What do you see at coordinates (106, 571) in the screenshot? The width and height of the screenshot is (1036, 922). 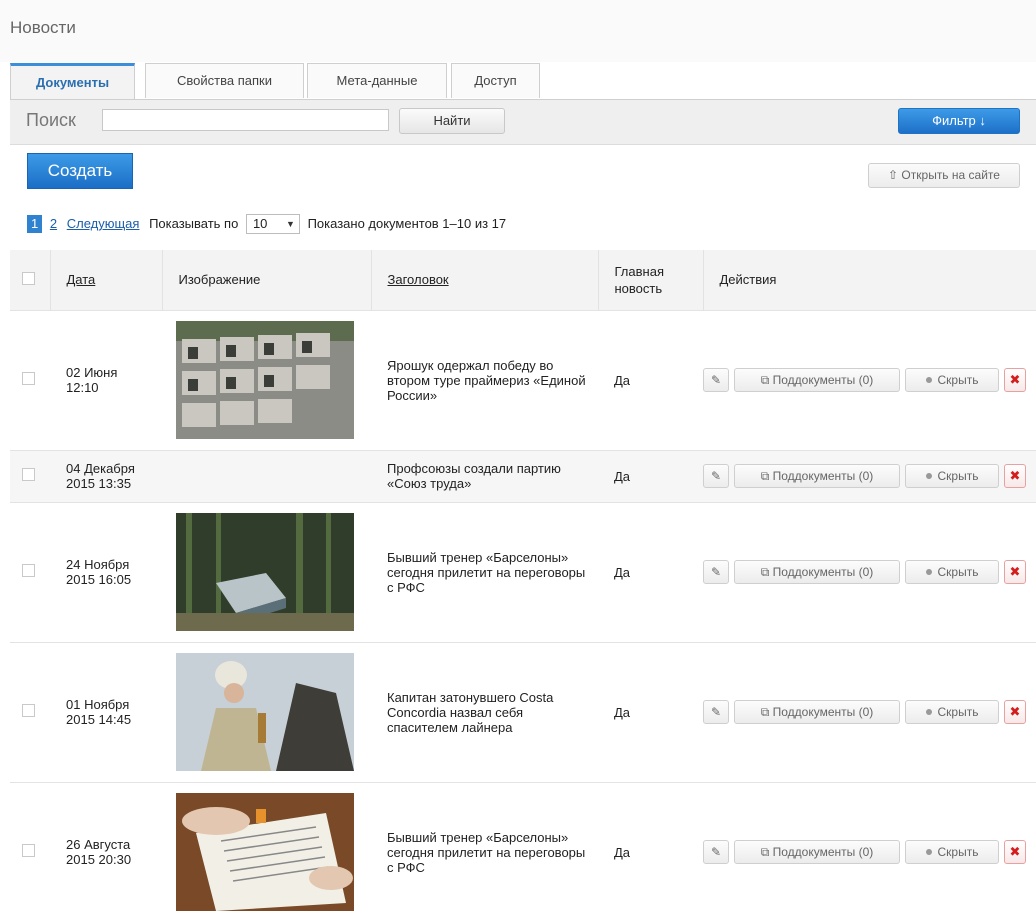 I see `row-date: 24 Ноября 2015 16:05` at bounding box center [106, 571].